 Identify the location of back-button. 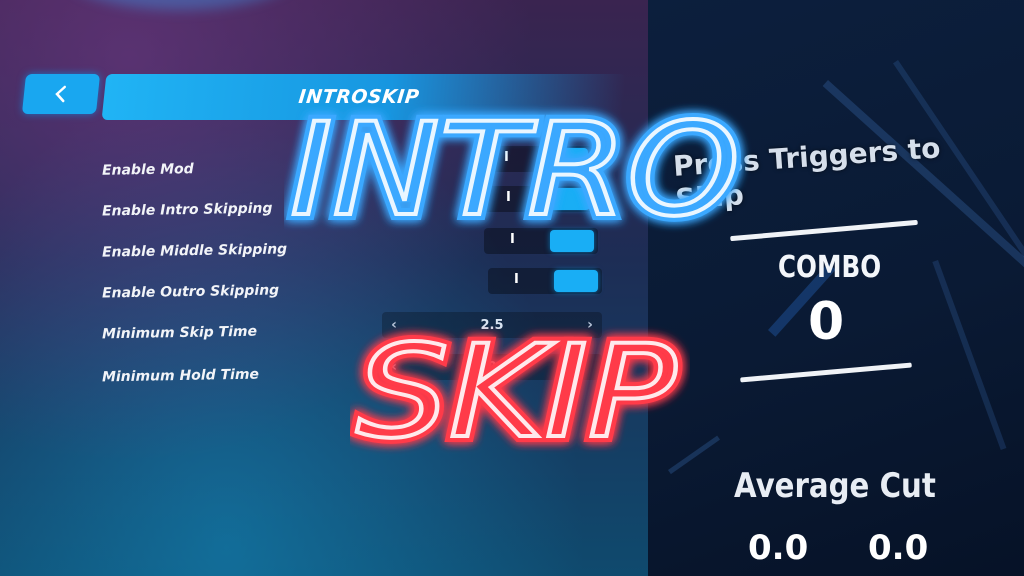
(61, 94).